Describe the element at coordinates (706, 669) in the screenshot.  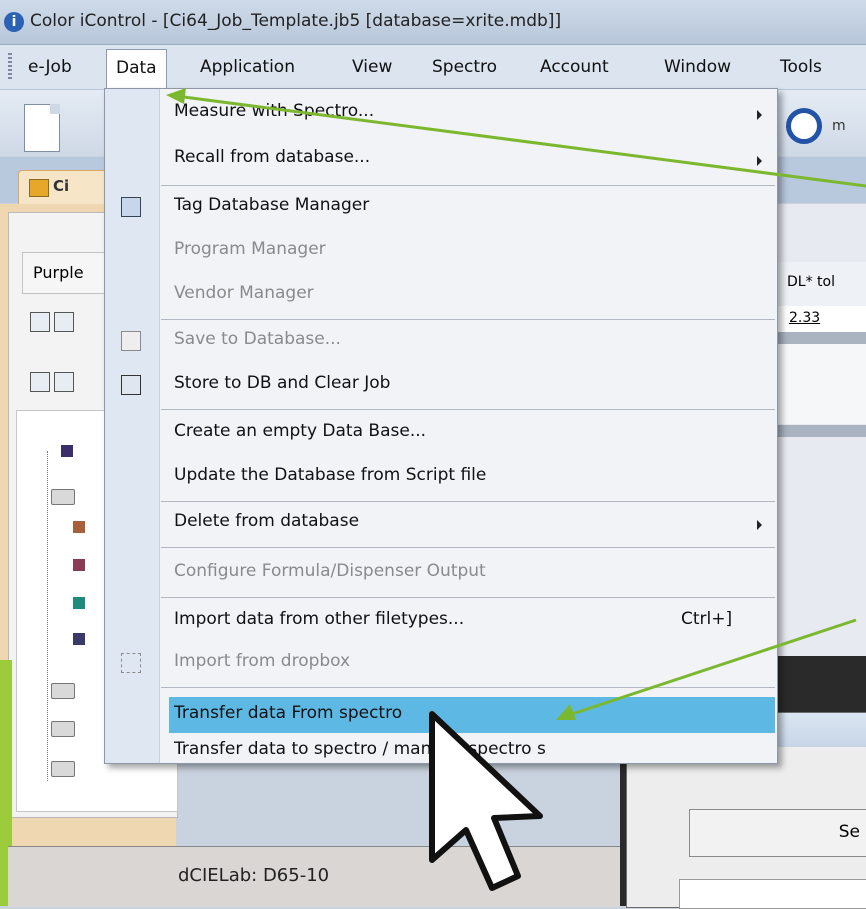
I see `annotation-arrow-bottom` at that location.